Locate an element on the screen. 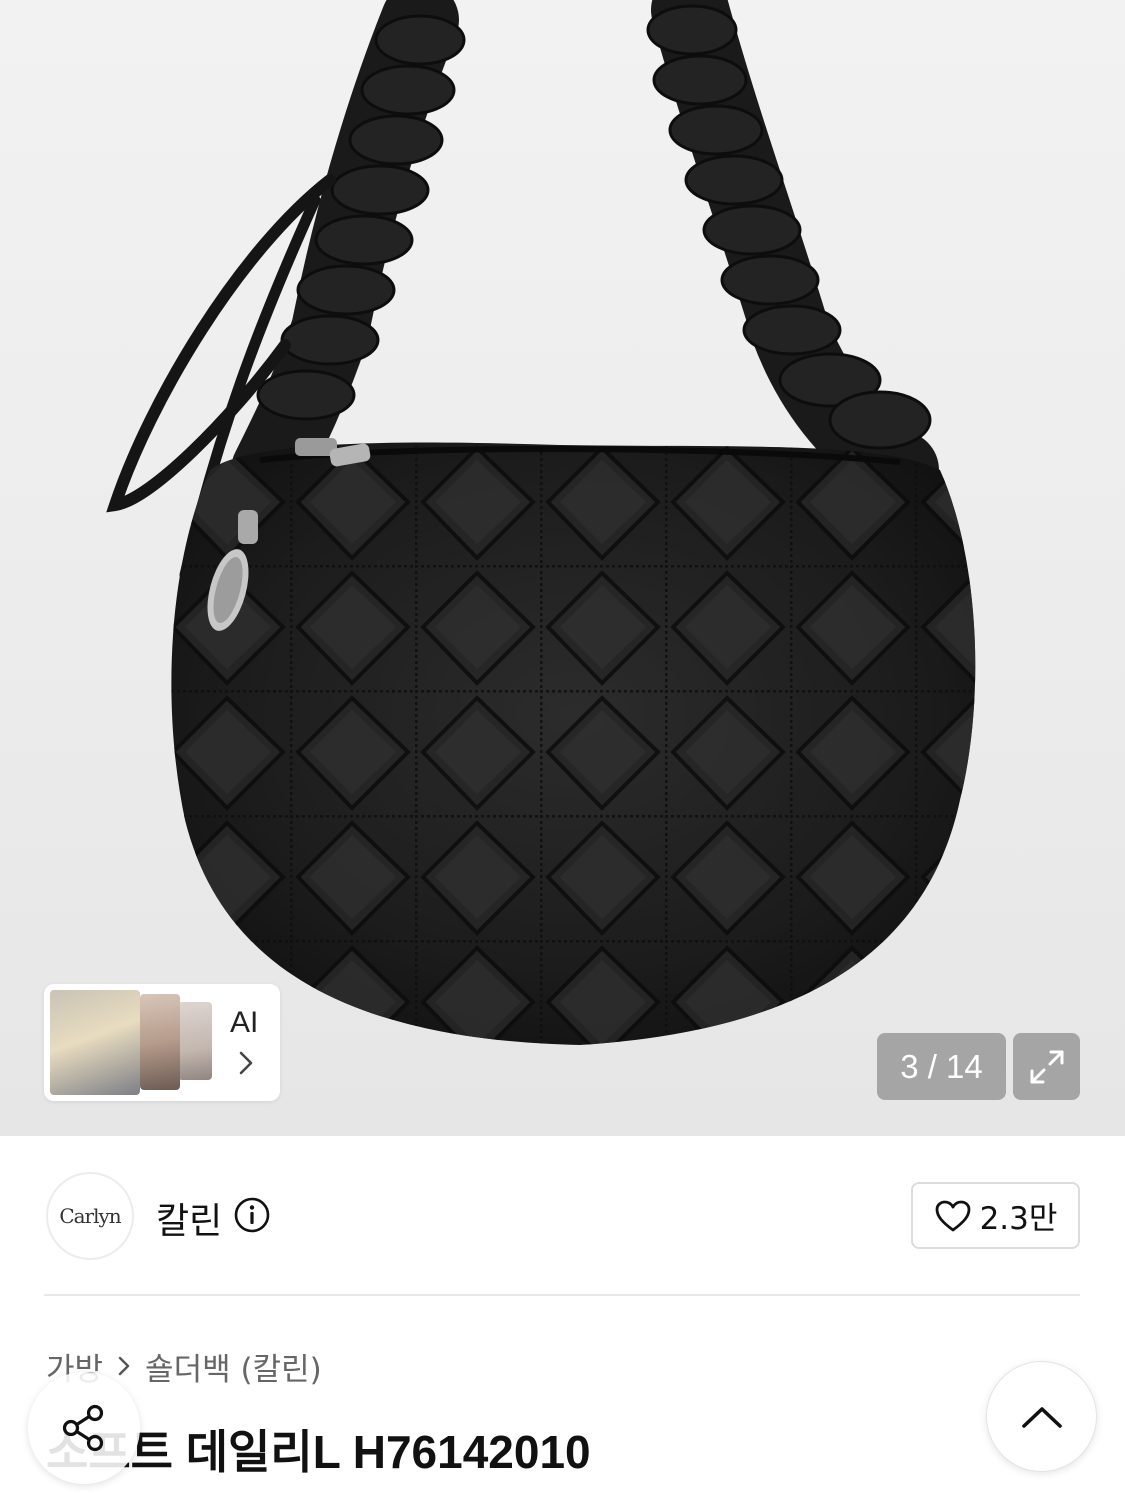 This screenshot has height=1494, width=1125. divider is located at coordinates (562, 1295).